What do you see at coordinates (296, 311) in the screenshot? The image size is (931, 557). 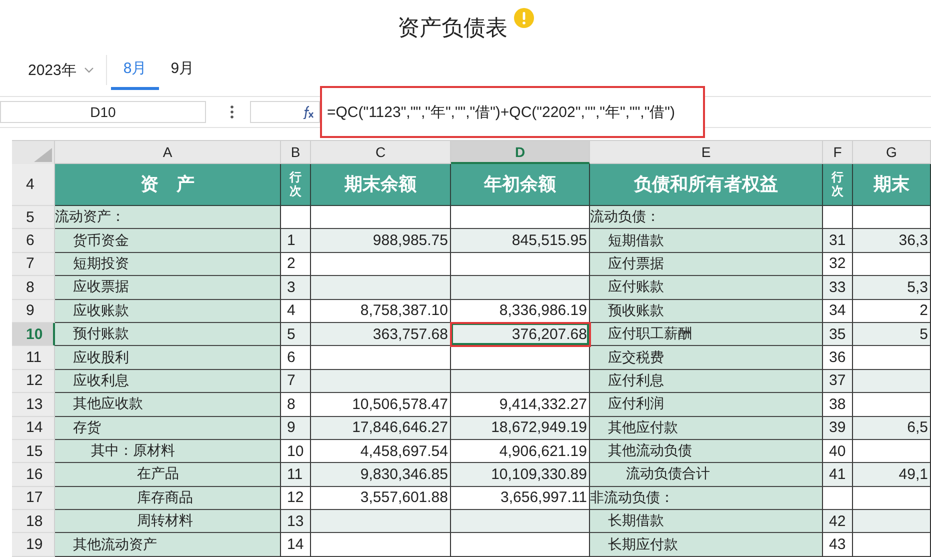 I see `table-cell: 4` at bounding box center [296, 311].